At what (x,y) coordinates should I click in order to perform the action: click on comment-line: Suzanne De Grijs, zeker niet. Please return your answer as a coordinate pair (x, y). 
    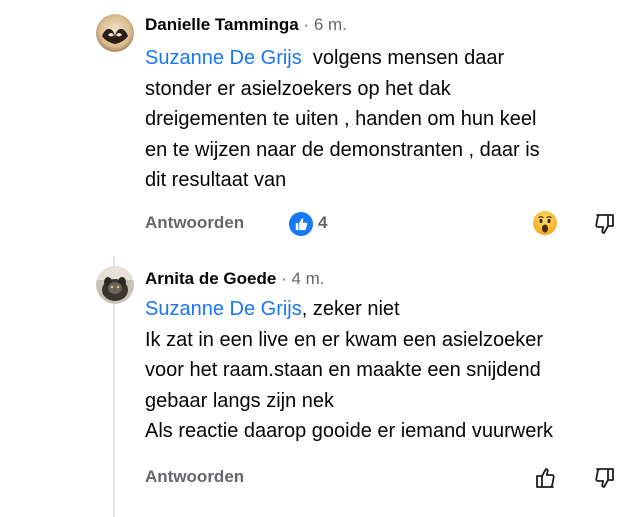
    Looking at the image, I should click on (385, 309).